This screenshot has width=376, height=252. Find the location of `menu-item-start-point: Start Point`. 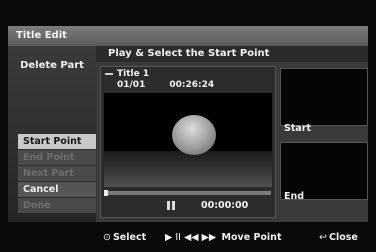

menu-item-start-point: Start Point is located at coordinates (57, 141).